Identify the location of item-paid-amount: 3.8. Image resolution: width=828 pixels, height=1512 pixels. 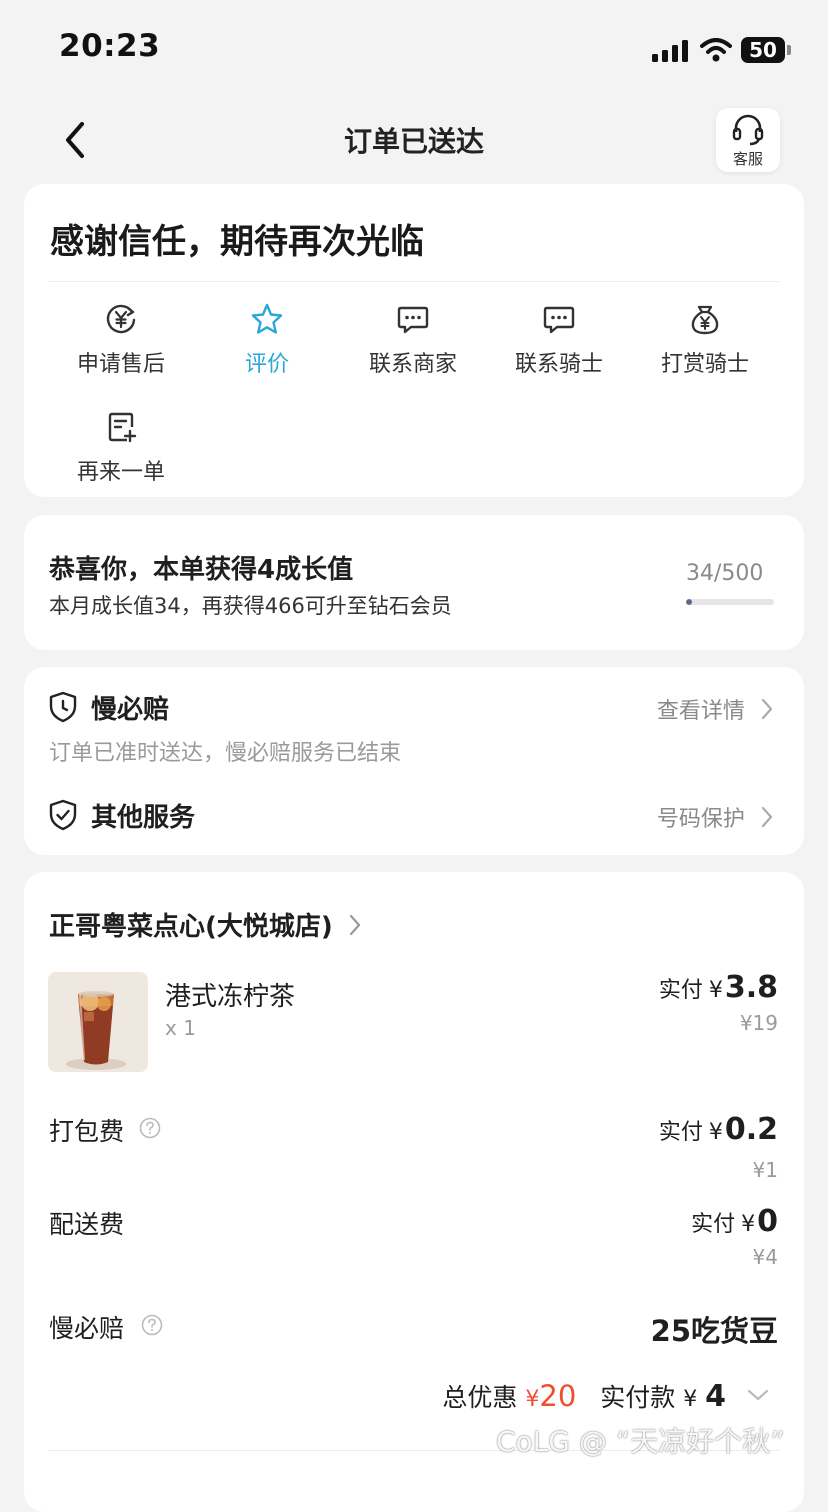
(751, 987).